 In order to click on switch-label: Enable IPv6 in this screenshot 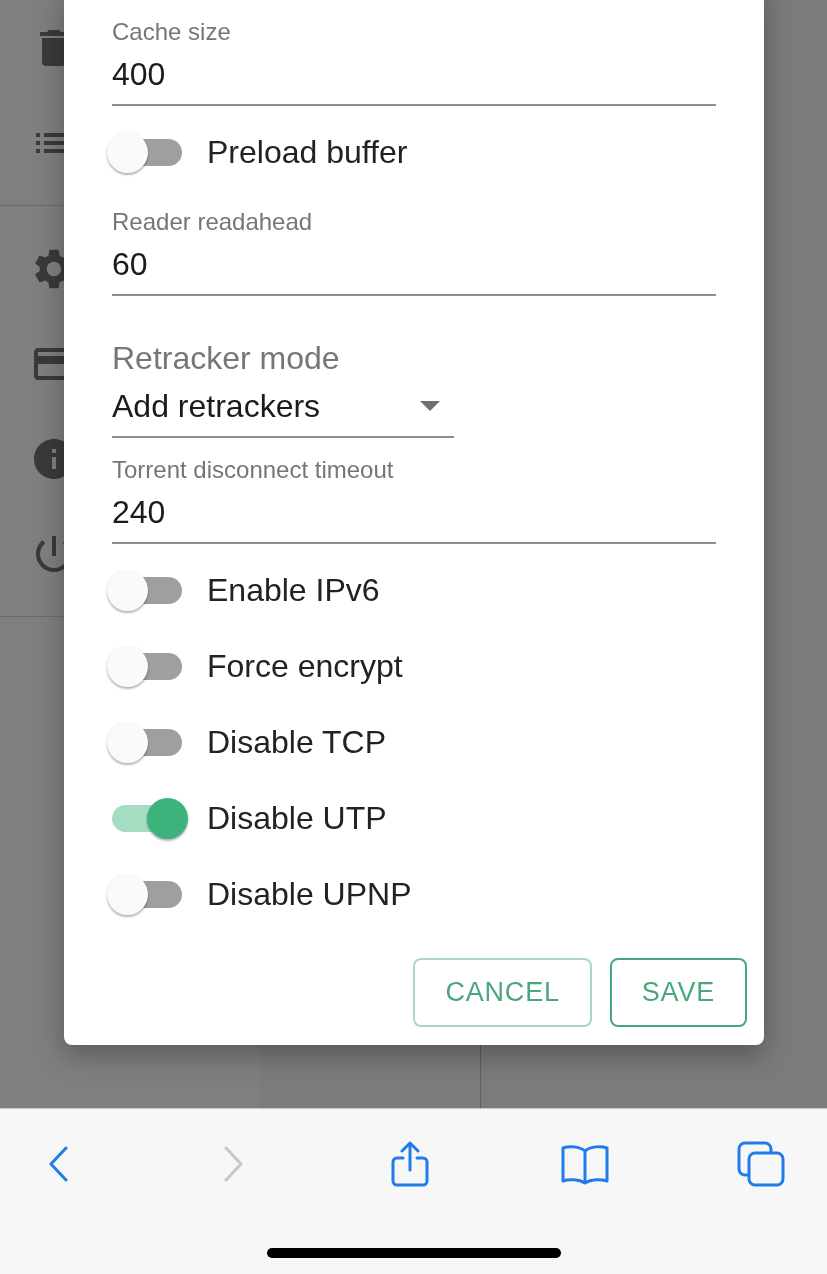, I will do `click(293, 590)`.